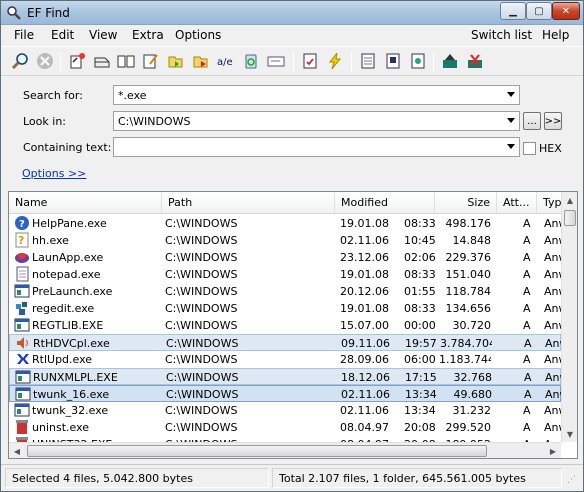 Image resolution: width=584 pixels, height=492 pixels. I want to click on folder-copy-button, so click(176, 61).